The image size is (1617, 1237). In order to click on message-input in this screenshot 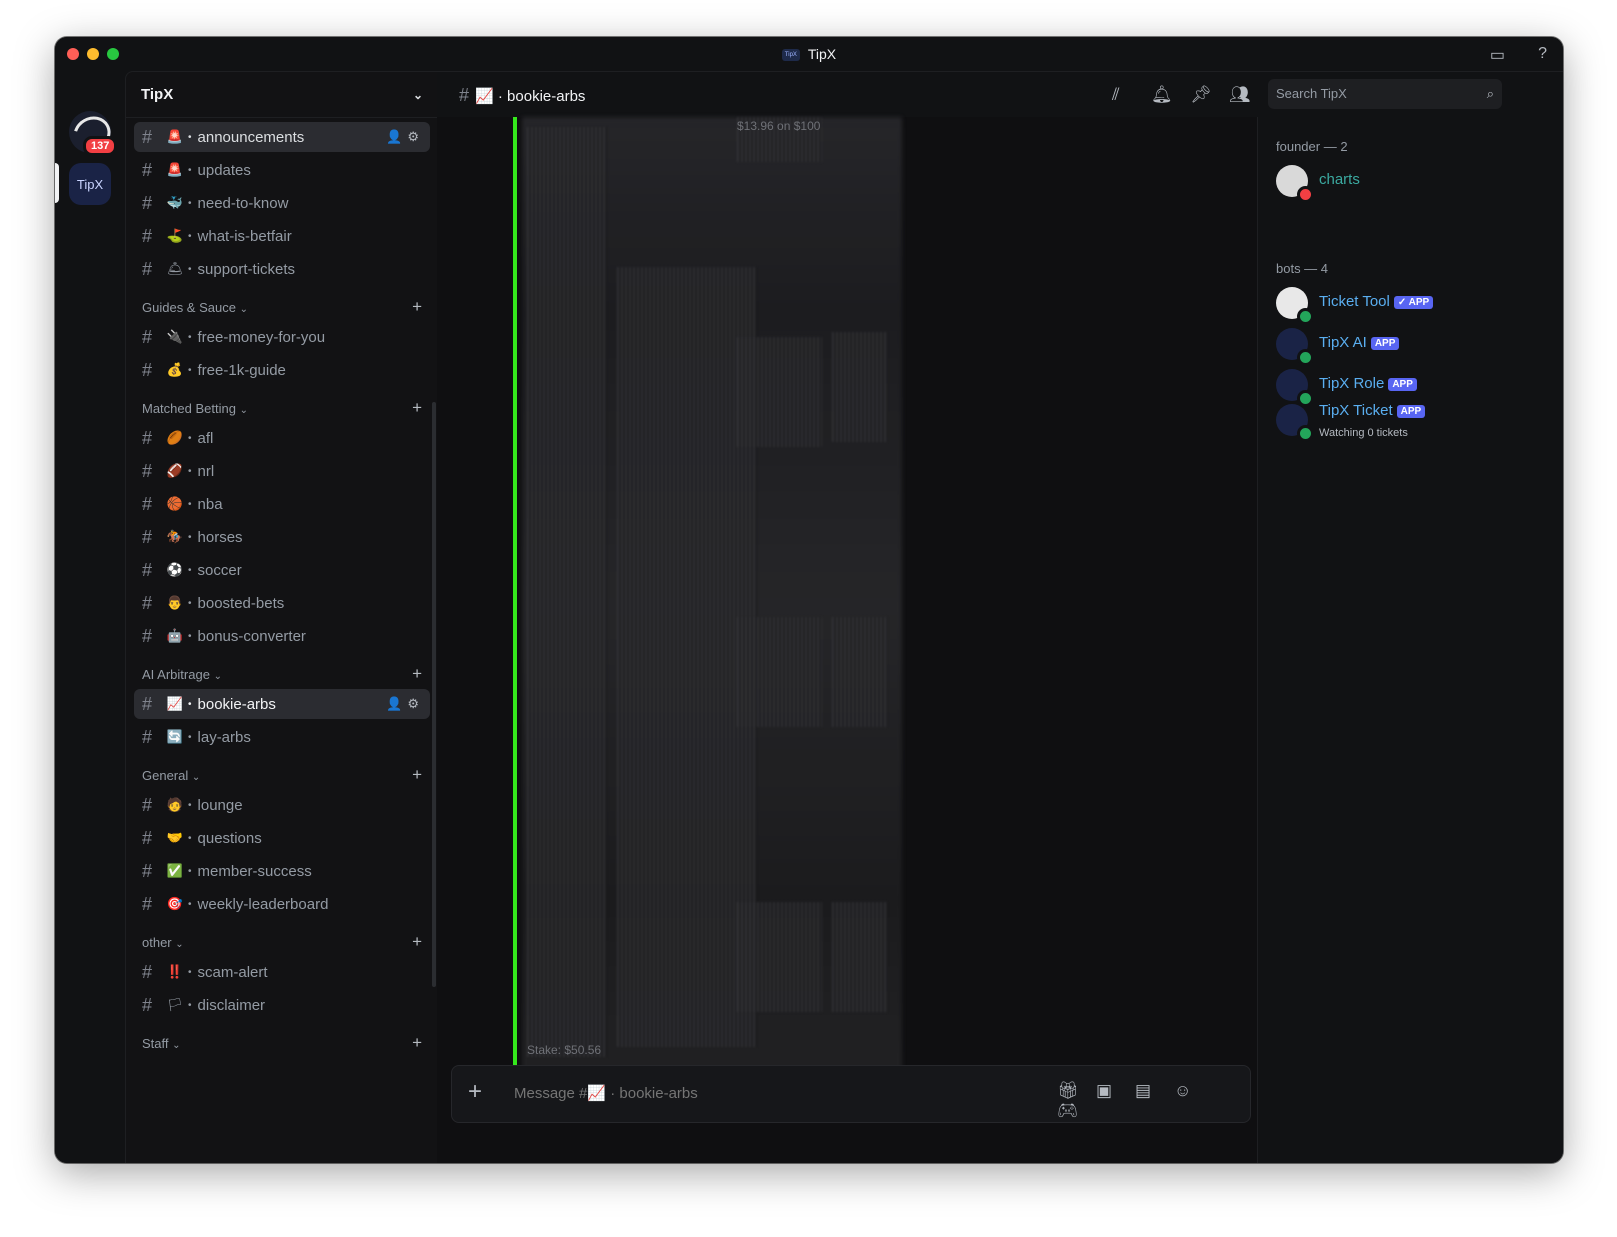, I will do `click(764, 1093)`.